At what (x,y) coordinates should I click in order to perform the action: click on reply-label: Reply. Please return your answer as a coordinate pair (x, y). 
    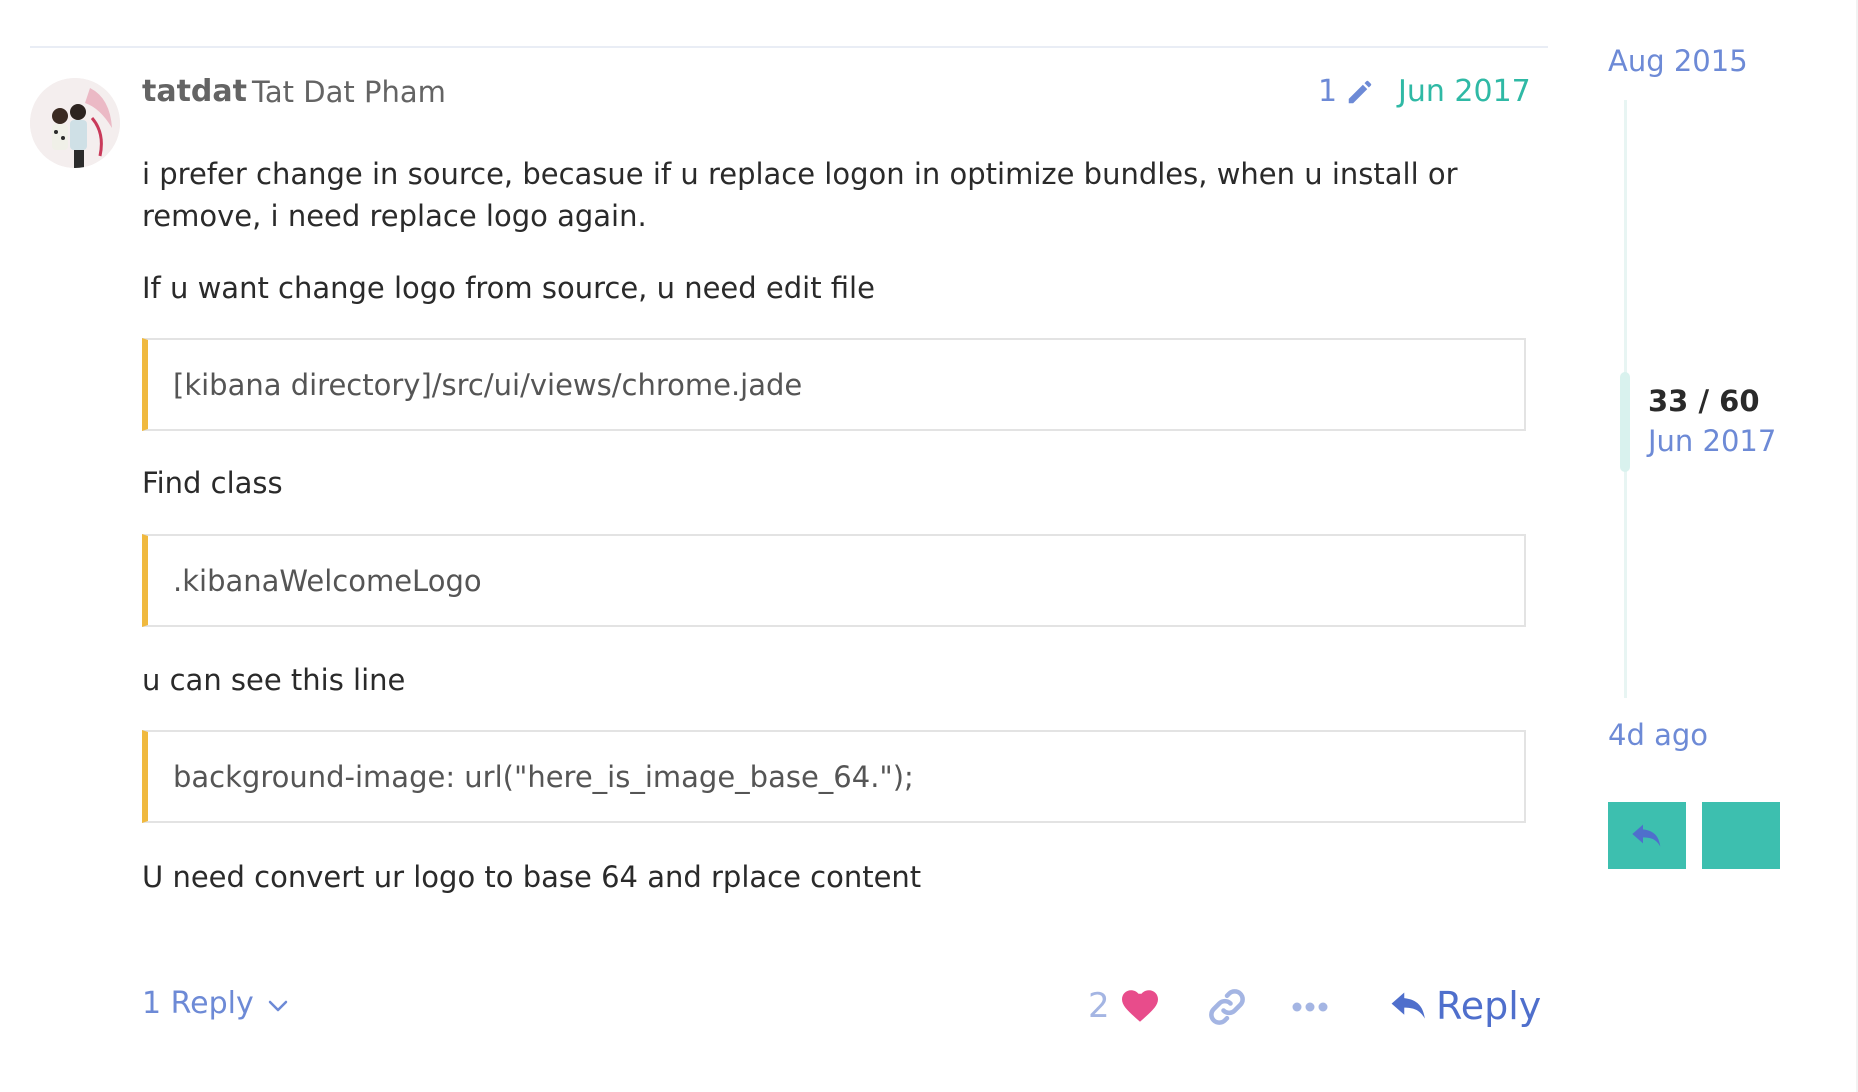
    Looking at the image, I should click on (1489, 1006).